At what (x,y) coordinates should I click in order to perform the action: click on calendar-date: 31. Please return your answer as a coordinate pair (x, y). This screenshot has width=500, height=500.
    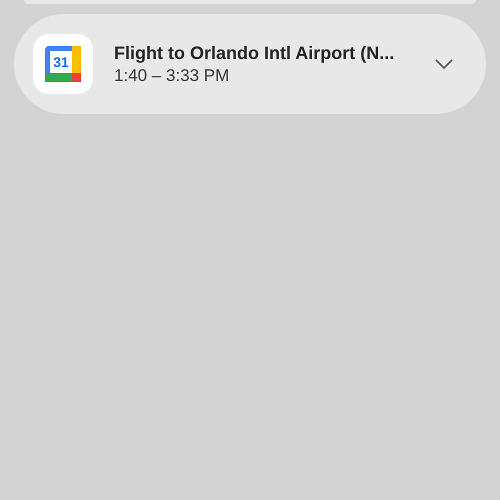
    Looking at the image, I should click on (61, 62).